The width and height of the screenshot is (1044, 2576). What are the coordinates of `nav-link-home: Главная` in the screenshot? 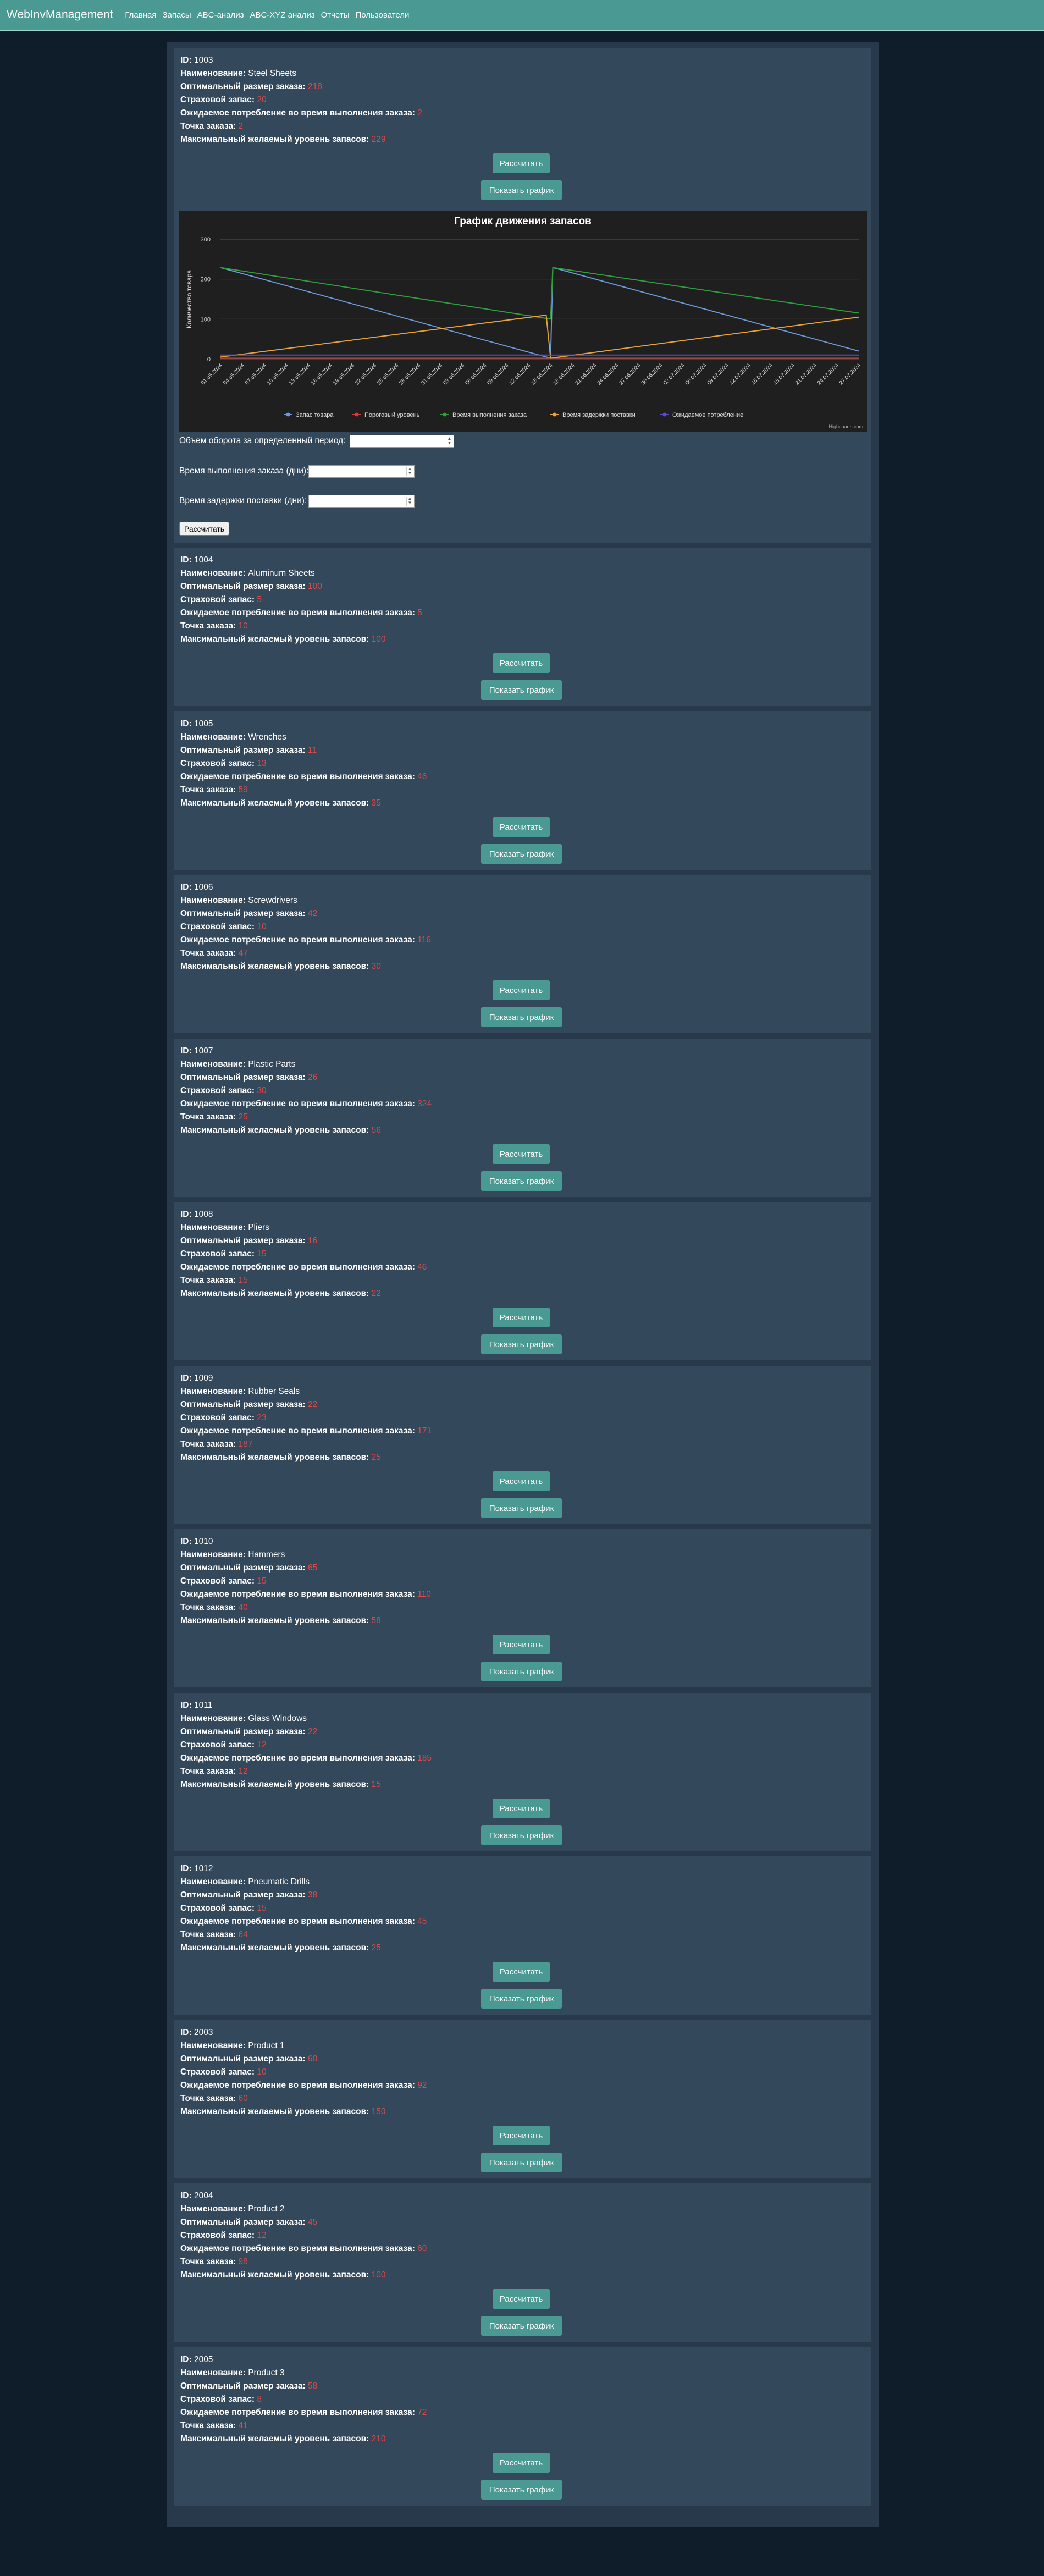 It's located at (140, 15).